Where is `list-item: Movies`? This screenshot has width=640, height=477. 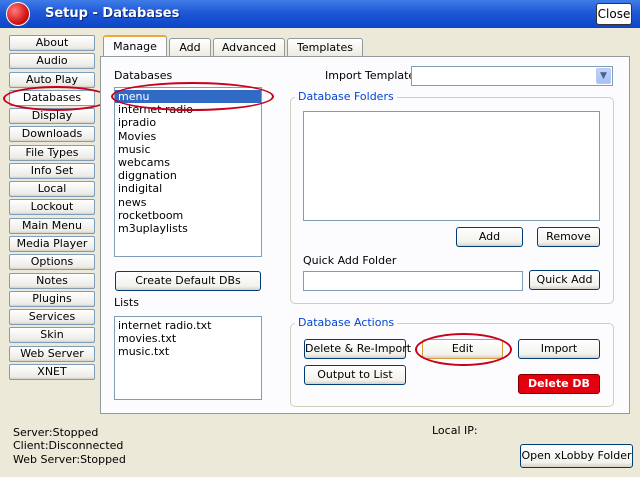 list-item: Movies is located at coordinates (188, 136).